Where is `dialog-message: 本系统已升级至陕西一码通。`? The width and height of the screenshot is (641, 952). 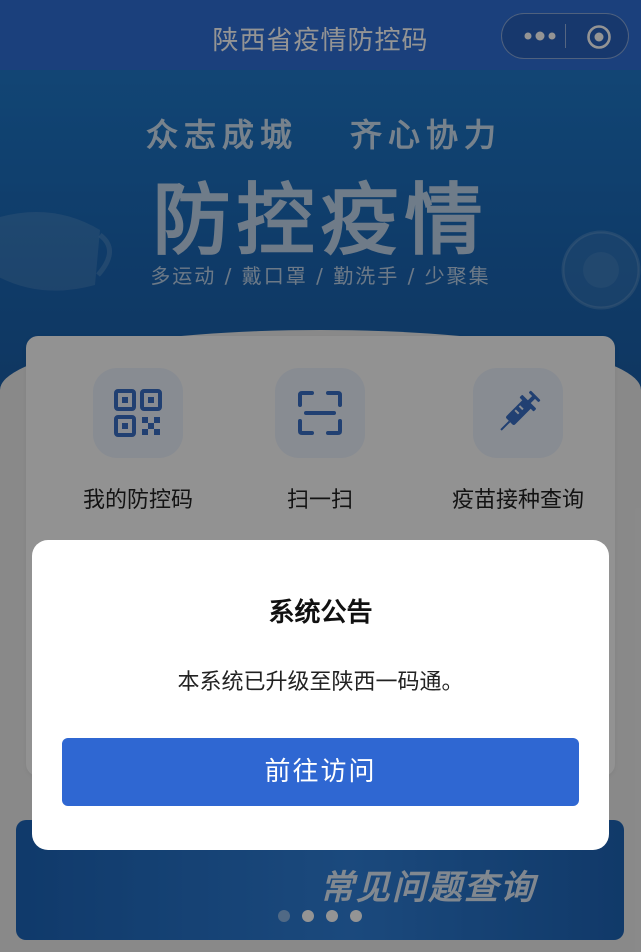 dialog-message: 本系统已升级至陕西一码通。 is located at coordinates (320, 682).